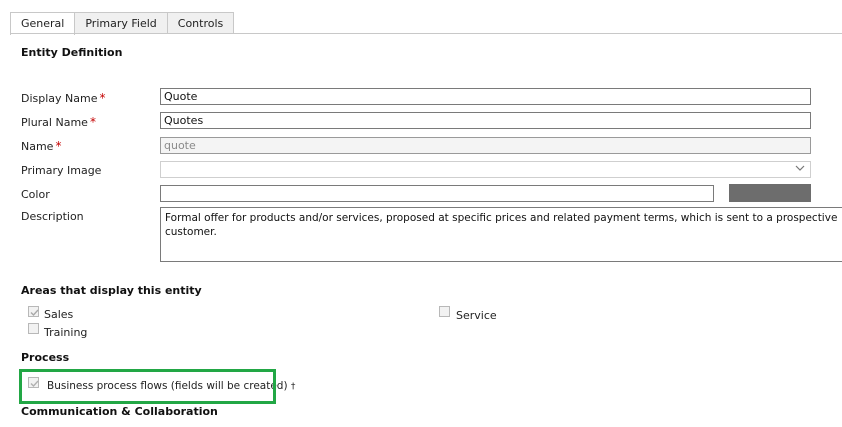 The height and width of the screenshot is (427, 842). I want to click on primary-image-select, so click(485, 169).